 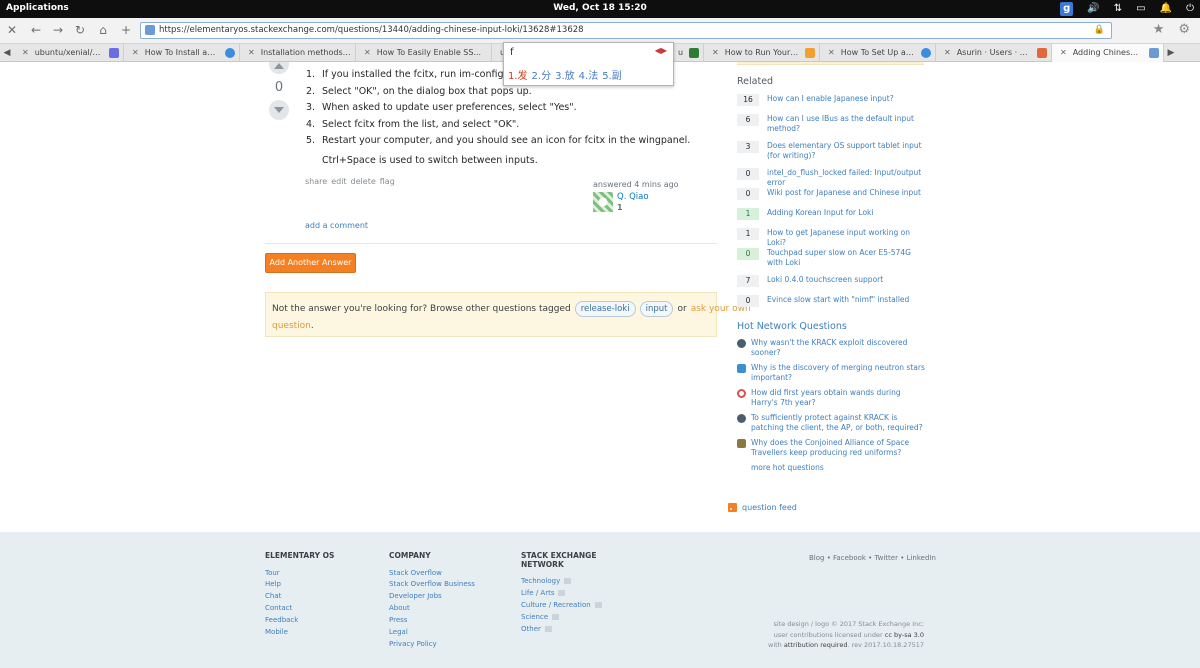 What do you see at coordinates (1140, 9) in the screenshot?
I see `battery-icon: ▭` at bounding box center [1140, 9].